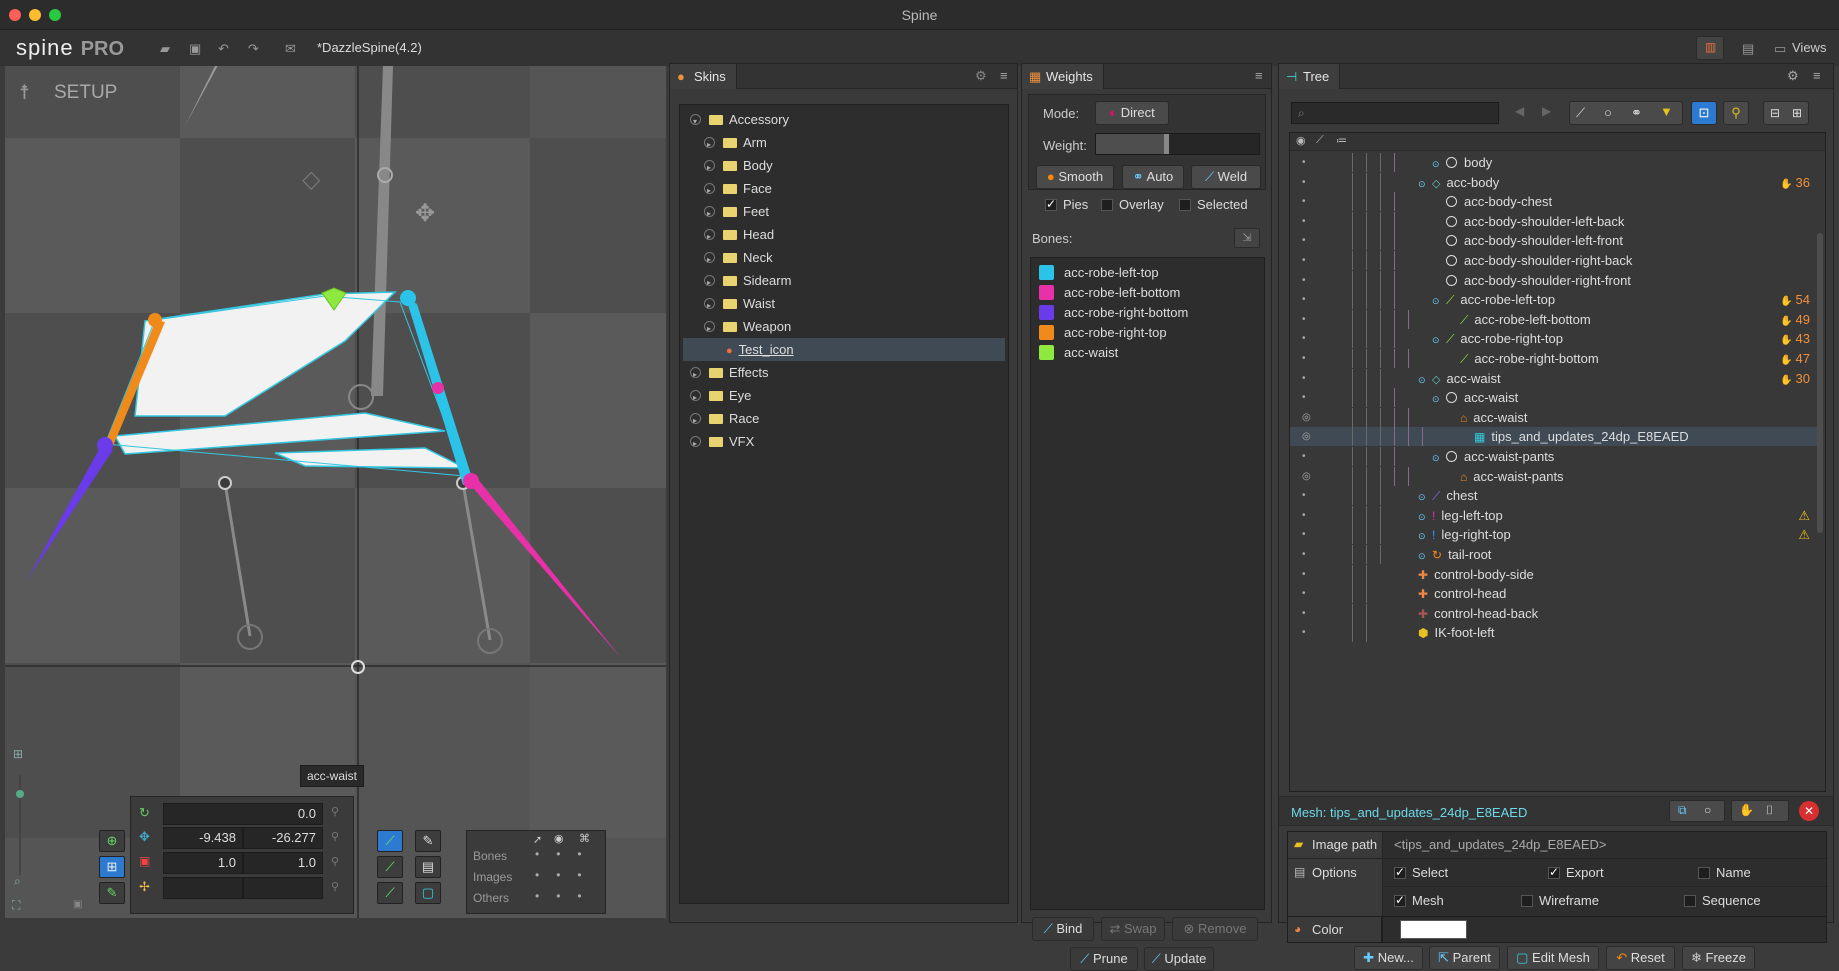 The height and width of the screenshot is (971, 1839). Describe the element at coordinates (112, 867) in the screenshot. I see `weights-tool-button: ⊞` at that location.